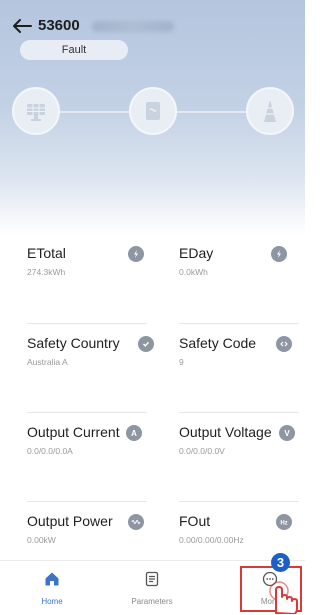 The image size is (320, 615). What do you see at coordinates (280, 562) in the screenshot?
I see `step-number-badge: 3` at bounding box center [280, 562].